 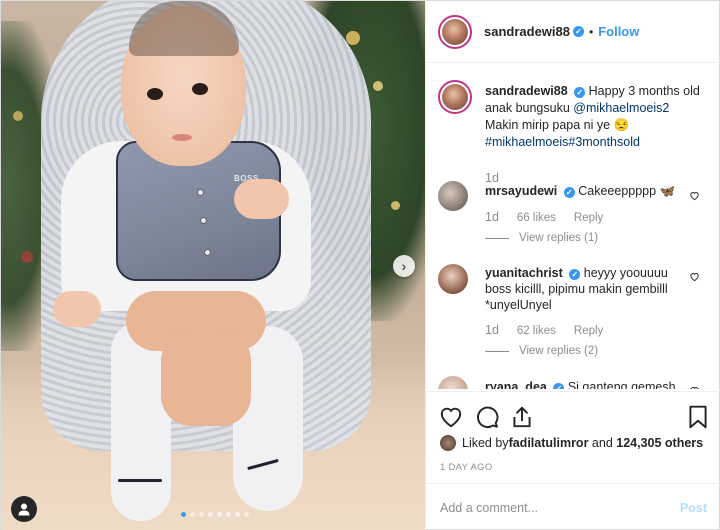 What do you see at coordinates (487, 417) in the screenshot?
I see `comment-bubble-icon` at bounding box center [487, 417].